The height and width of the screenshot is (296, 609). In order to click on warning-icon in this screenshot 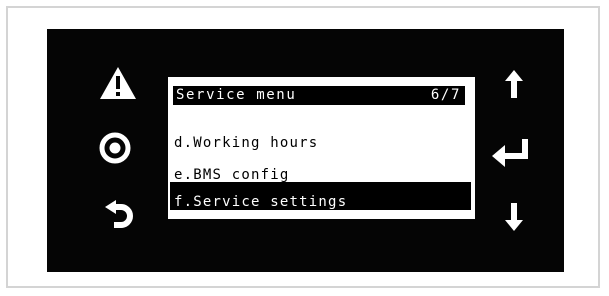, I will do `click(118, 83)`.